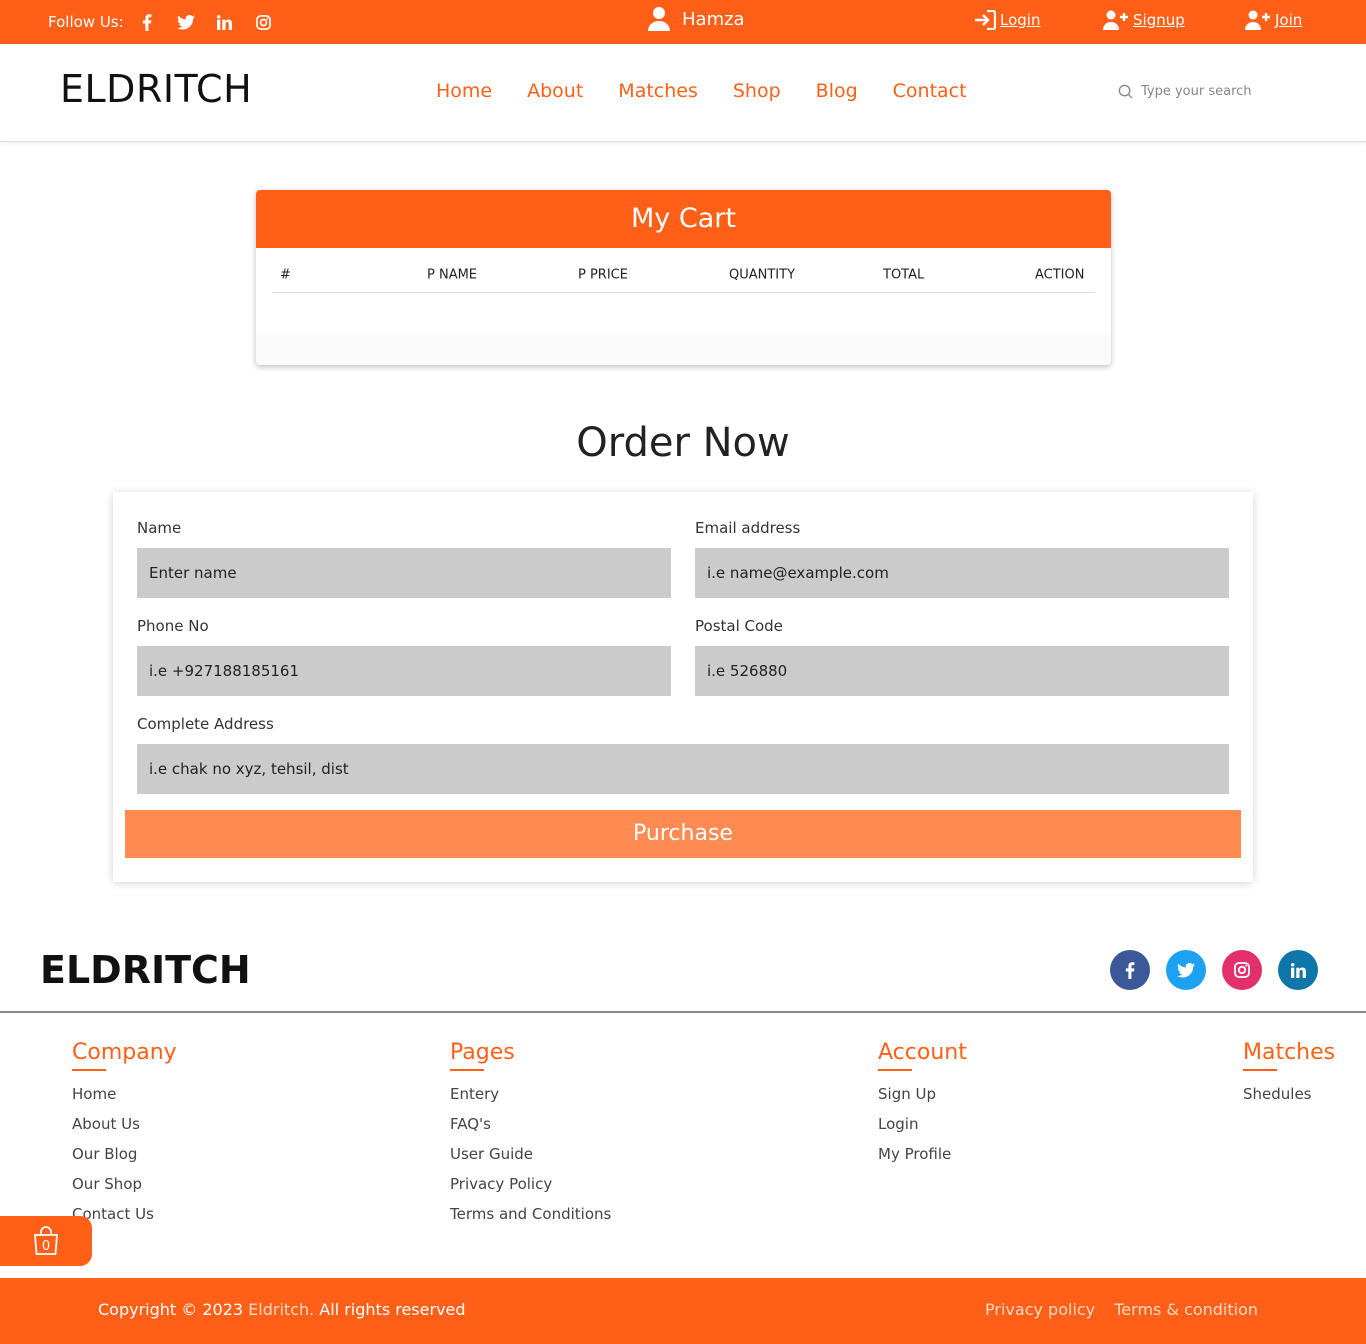 Image resolution: width=1366 pixels, height=1344 pixels. What do you see at coordinates (404, 671) in the screenshot?
I see `phone-input: i.e +927188185161` at bounding box center [404, 671].